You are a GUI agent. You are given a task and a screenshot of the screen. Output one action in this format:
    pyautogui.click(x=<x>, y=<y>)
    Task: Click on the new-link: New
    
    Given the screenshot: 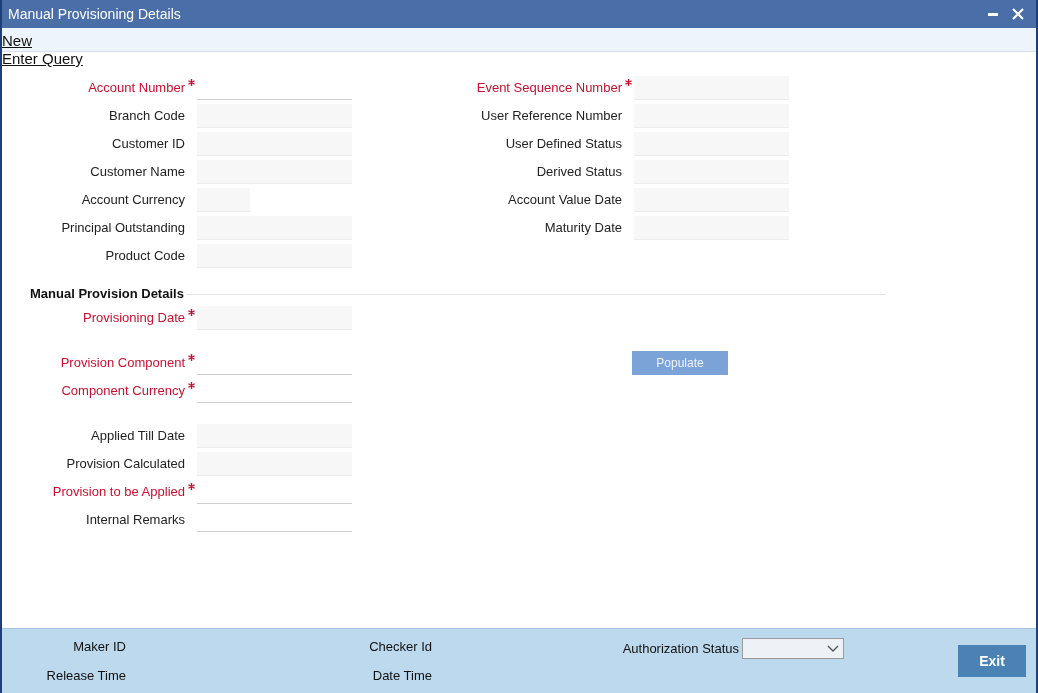 What is the action you would take?
    pyautogui.click(x=17, y=41)
    